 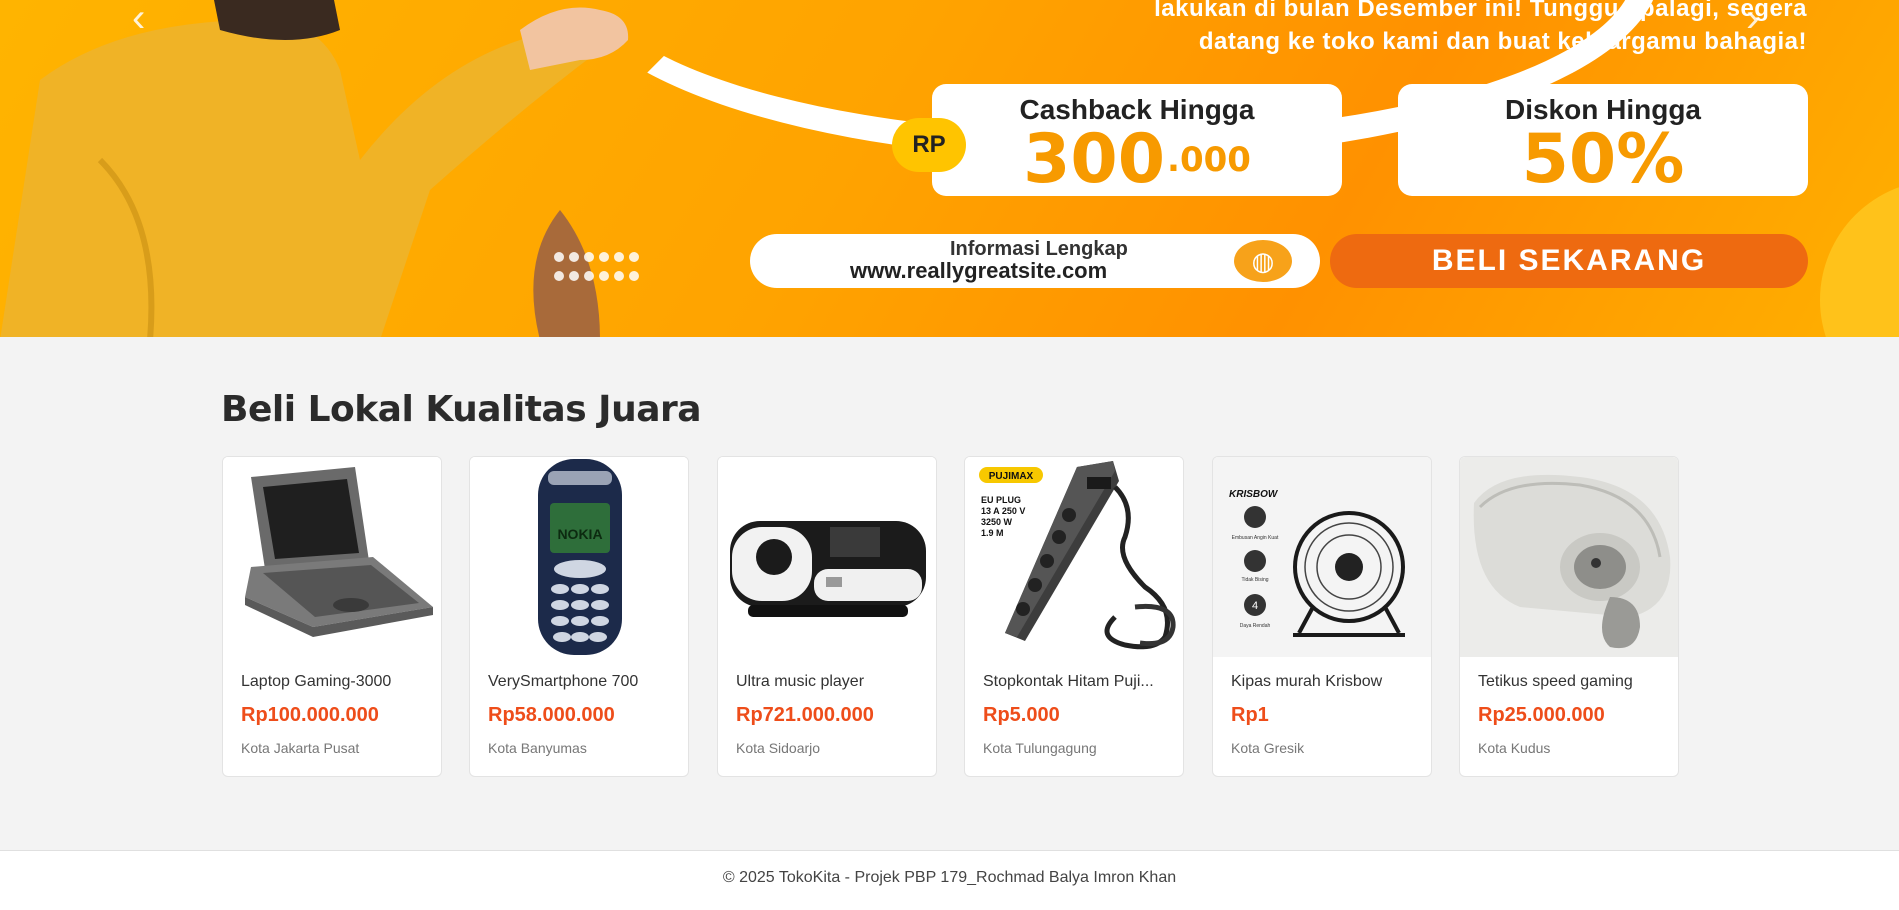 What do you see at coordinates (778, 748) in the screenshot?
I see `product-city: Kota Sidoarjo` at bounding box center [778, 748].